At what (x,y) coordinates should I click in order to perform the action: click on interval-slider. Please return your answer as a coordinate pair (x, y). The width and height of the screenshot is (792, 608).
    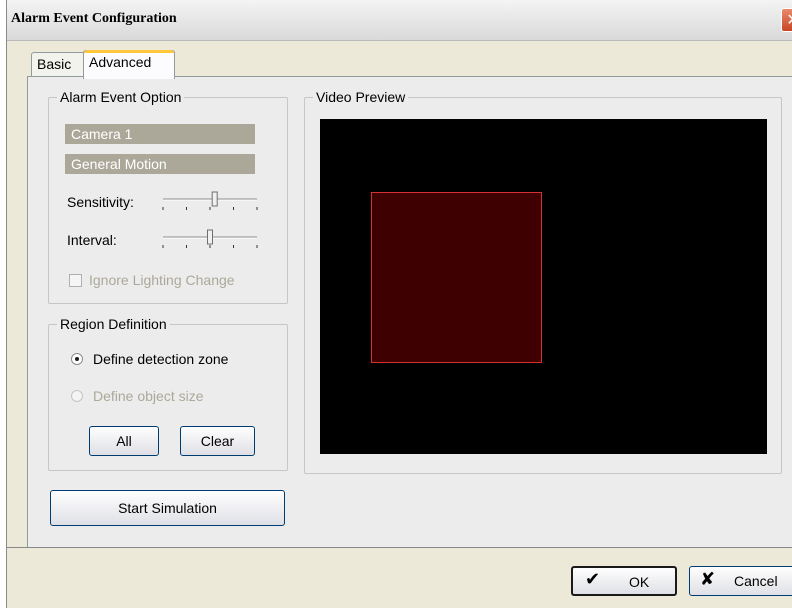
    Looking at the image, I should click on (210, 239).